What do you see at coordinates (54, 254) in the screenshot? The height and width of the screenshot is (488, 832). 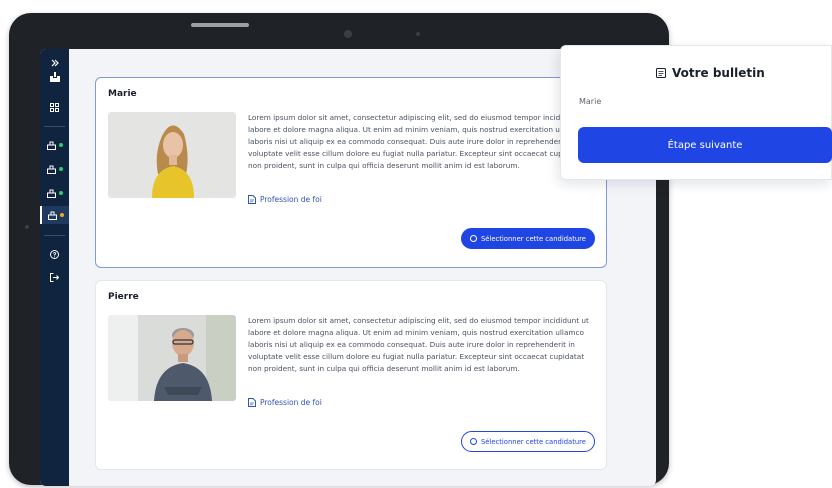 I see `question-circle-icon` at bounding box center [54, 254].